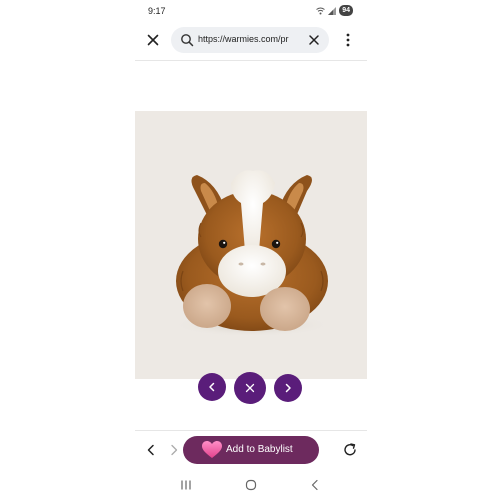 The height and width of the screenshot is (500, 500). I want to click on plush-horse-image, so click(252, 253).